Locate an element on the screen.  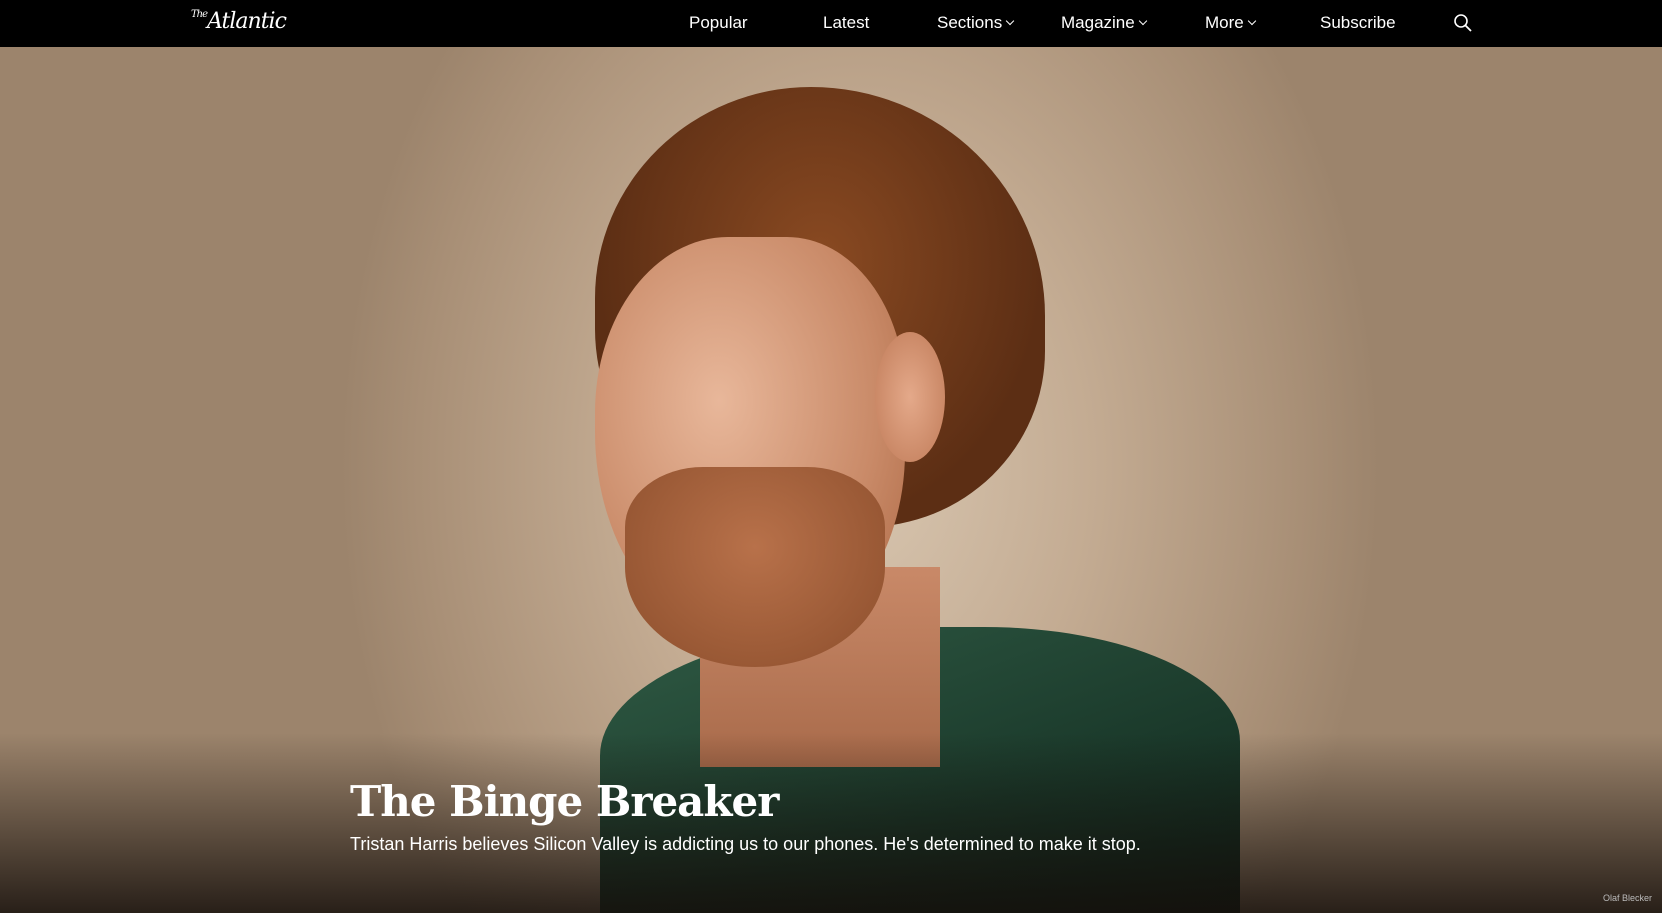
hero-photo-ear is located at coordinates (910, 397).